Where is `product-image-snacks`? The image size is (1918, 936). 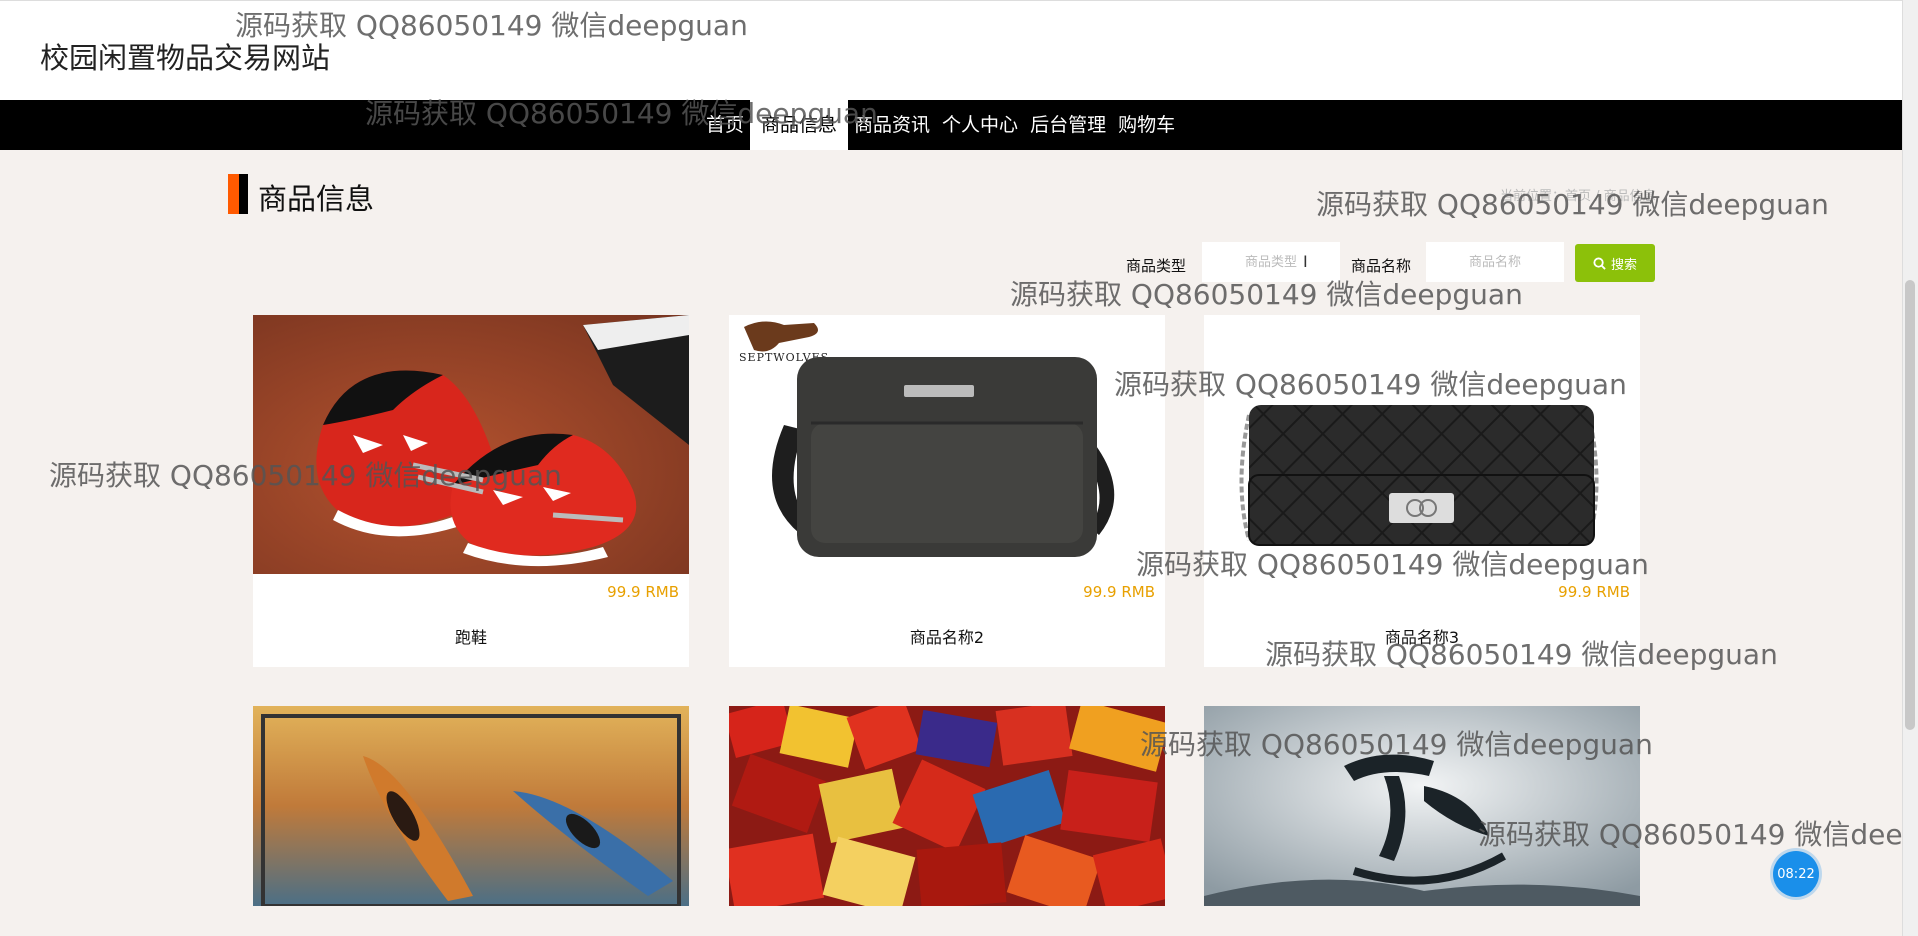
product-image-snacks is located at coordinates (947, 806).